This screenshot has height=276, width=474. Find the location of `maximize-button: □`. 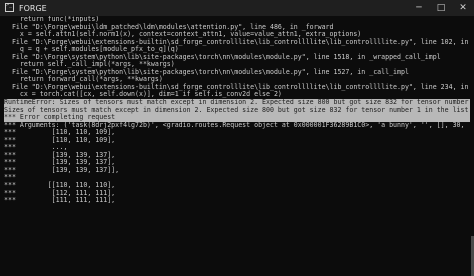

maximize-button: □ is located at coordinates (441, 8).